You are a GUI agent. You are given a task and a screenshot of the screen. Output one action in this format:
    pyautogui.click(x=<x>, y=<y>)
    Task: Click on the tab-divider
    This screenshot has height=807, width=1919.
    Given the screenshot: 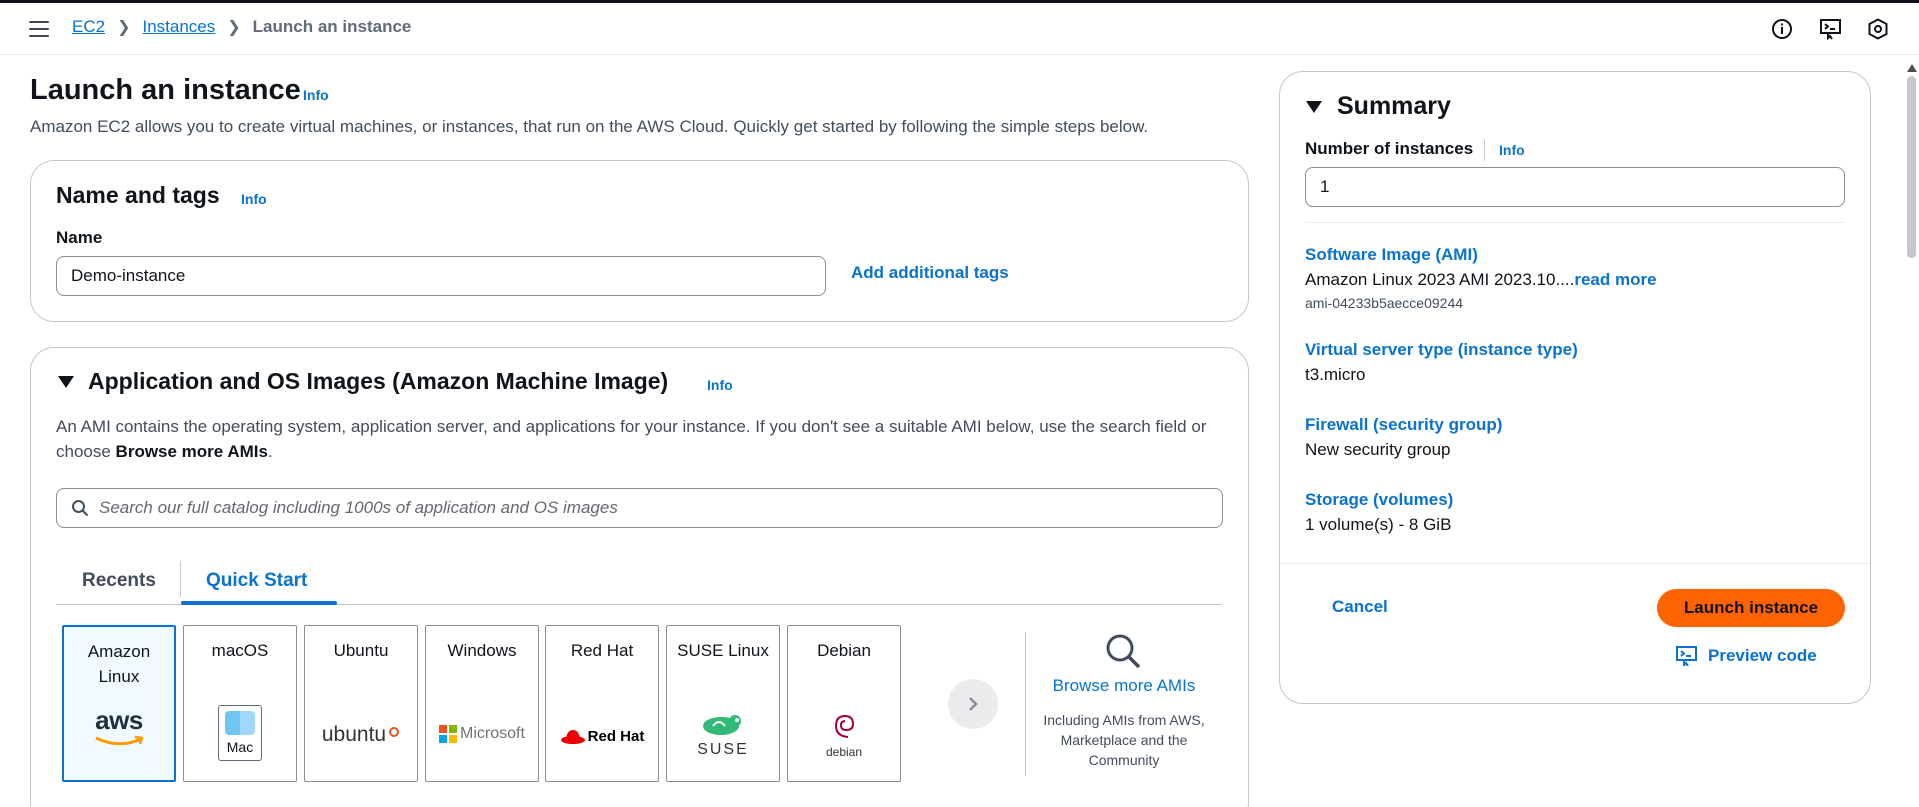 What is the action you would take?
    pyautogui.click(x=180, y=579)
    